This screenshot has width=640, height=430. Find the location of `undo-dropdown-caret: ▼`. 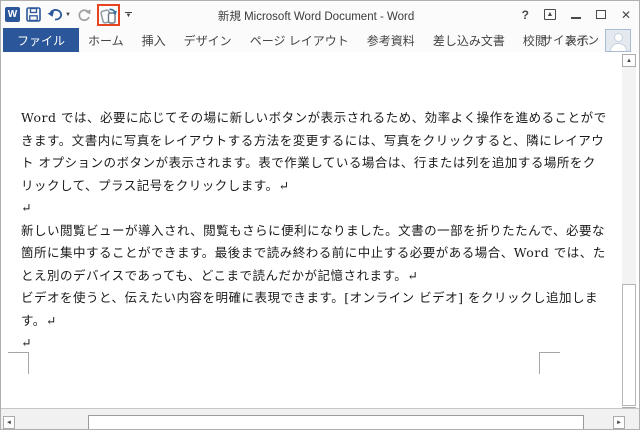

undo-dropdown-caret: ▼ is located at coordinates (68, 15).